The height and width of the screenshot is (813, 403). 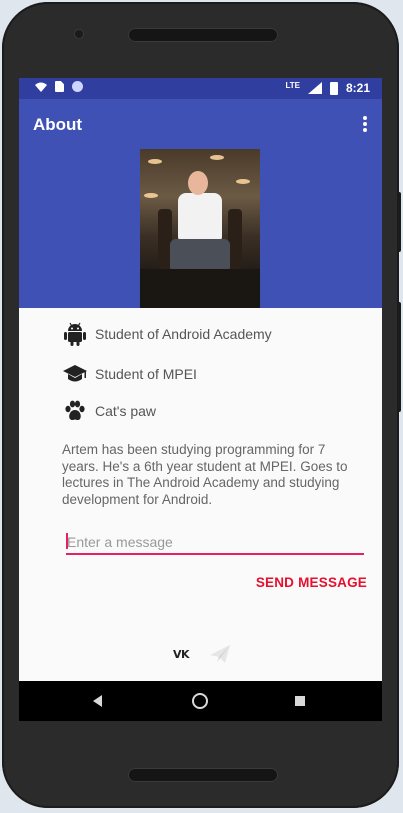 I want to click on status-bar: LTE 8:21, so click(x=200, y=88).